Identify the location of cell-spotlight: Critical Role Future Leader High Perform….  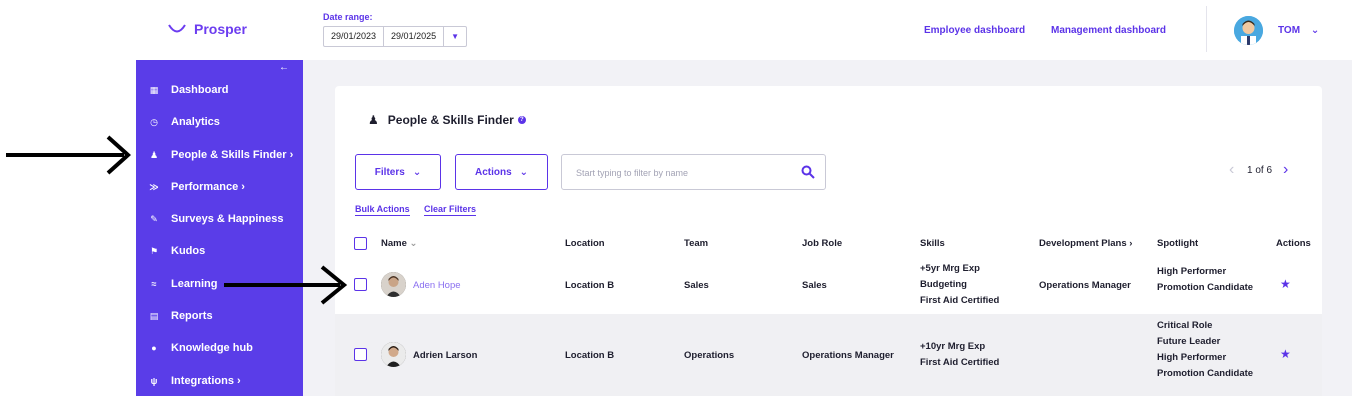
(1205, 350).